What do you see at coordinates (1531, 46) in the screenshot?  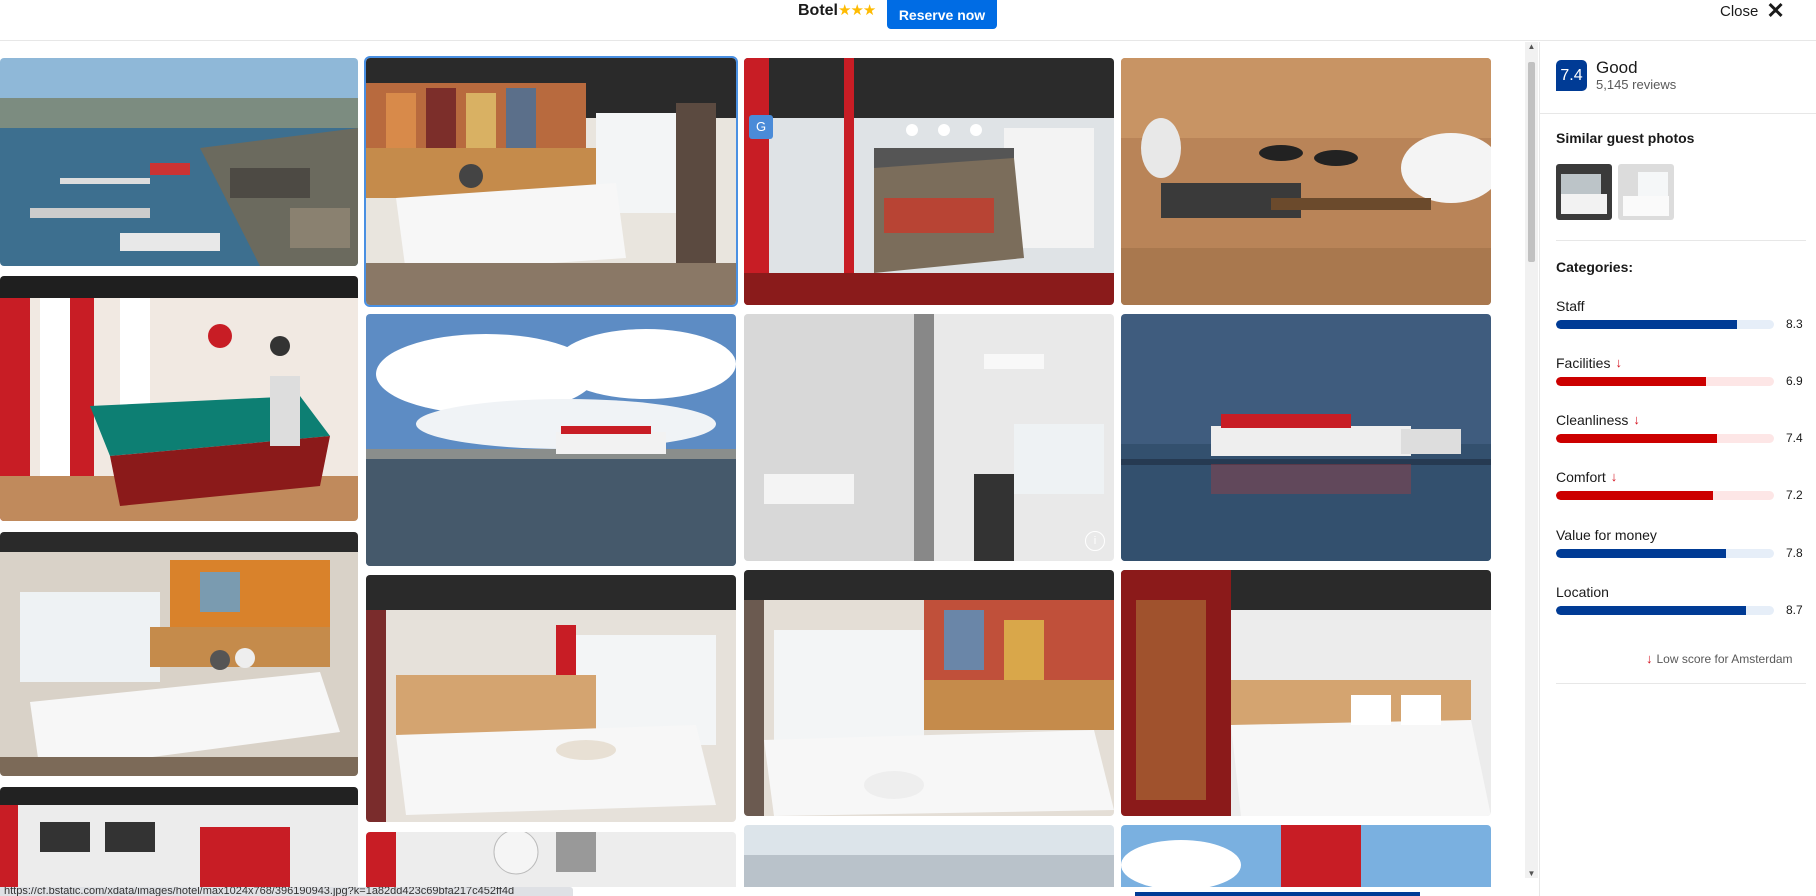 I see `scroll-up-icon: ▲` at bounding box center [1531, 46].